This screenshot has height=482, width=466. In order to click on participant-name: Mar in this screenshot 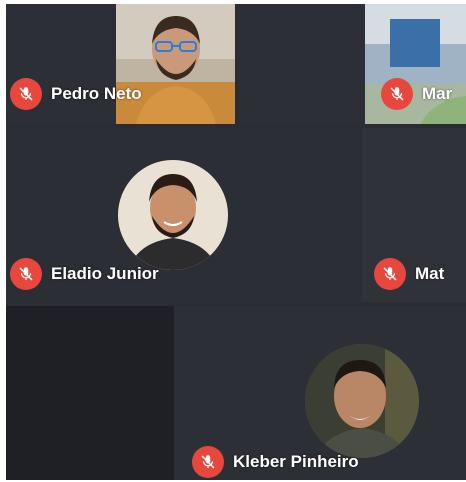, I will do `click(437, 93)`.